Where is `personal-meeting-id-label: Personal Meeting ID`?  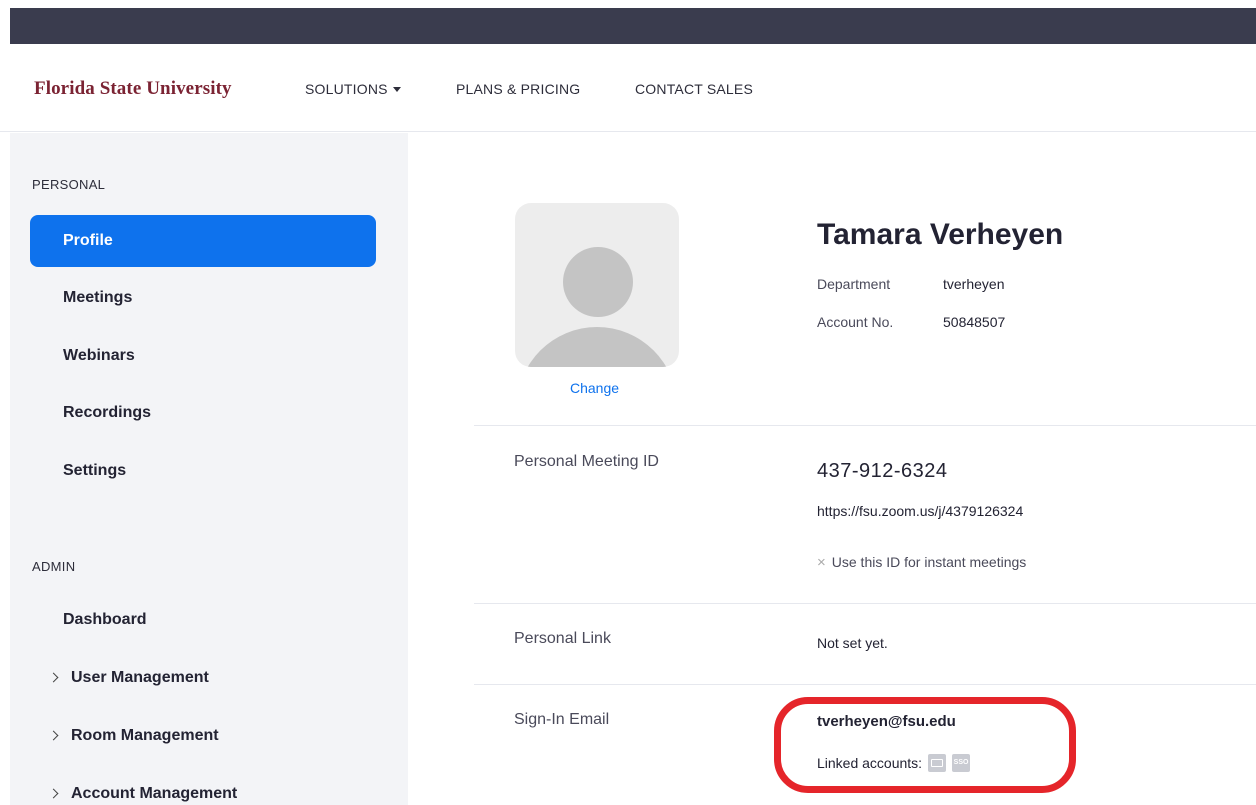
personal-meeting-id-label: Personal Meeting ID is located at coordinates (586, 461).